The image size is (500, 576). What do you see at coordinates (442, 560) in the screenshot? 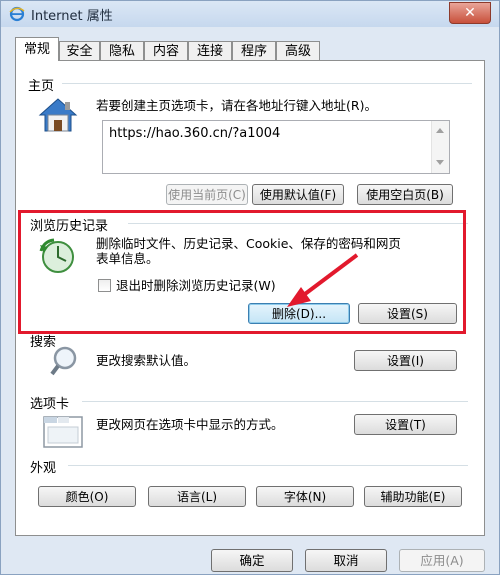
I see `apply-button: 应用(A)` at bounding box center [442, 560].